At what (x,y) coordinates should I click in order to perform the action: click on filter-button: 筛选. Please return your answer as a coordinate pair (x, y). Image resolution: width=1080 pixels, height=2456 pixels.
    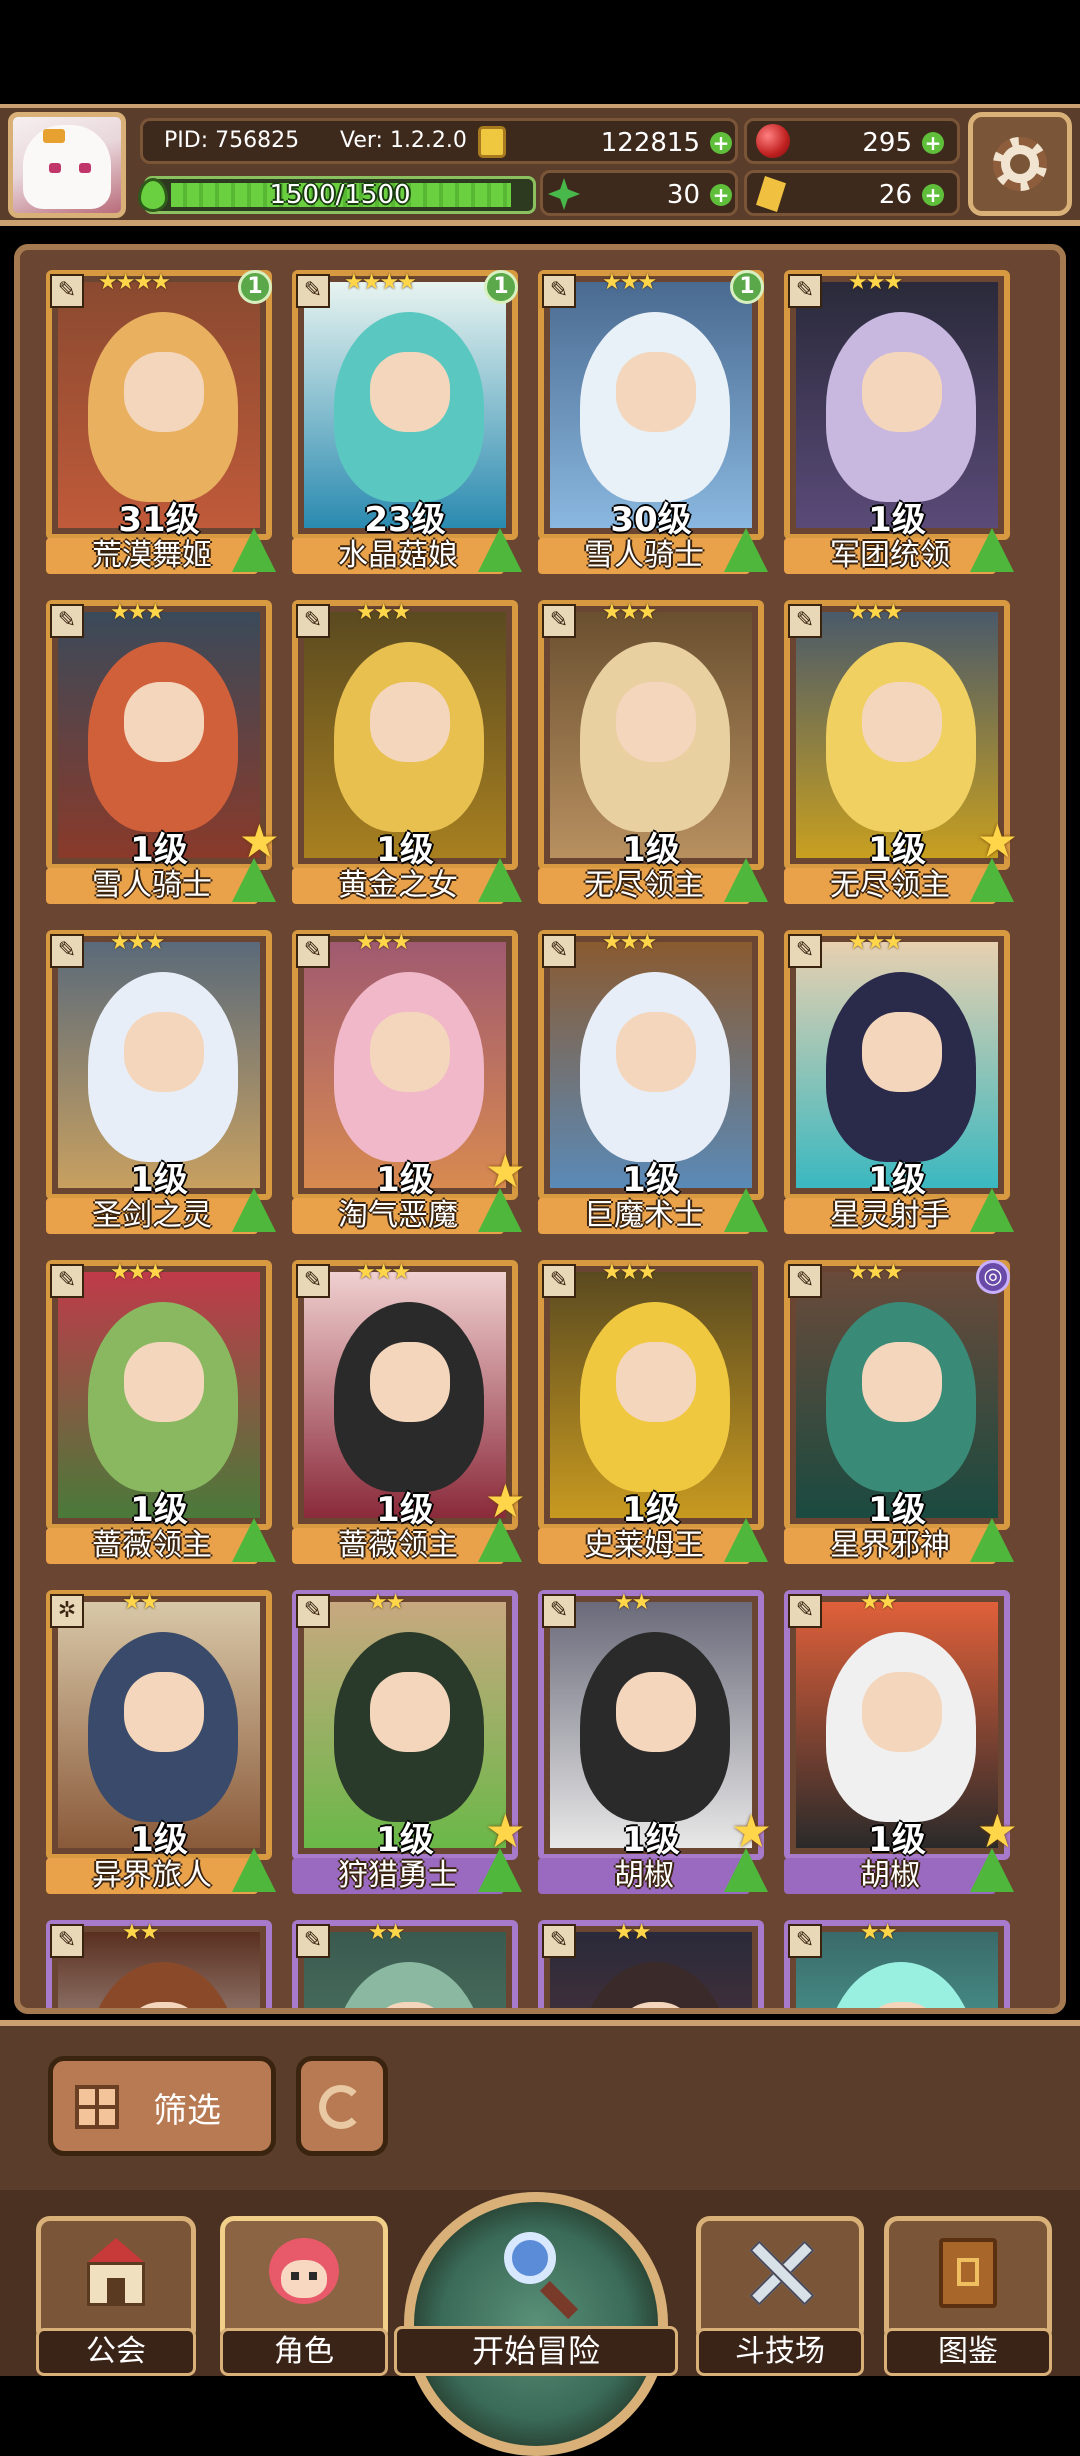
    Looking at the image, I should click on (162, 2106).